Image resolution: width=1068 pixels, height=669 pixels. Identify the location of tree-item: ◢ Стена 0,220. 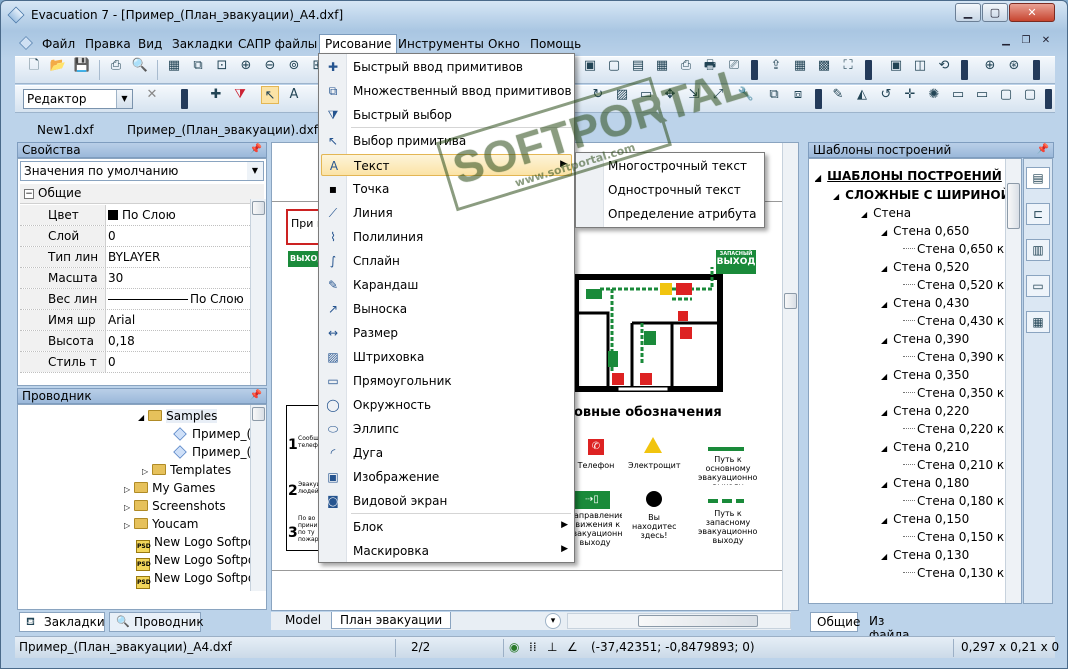
(925, 411).